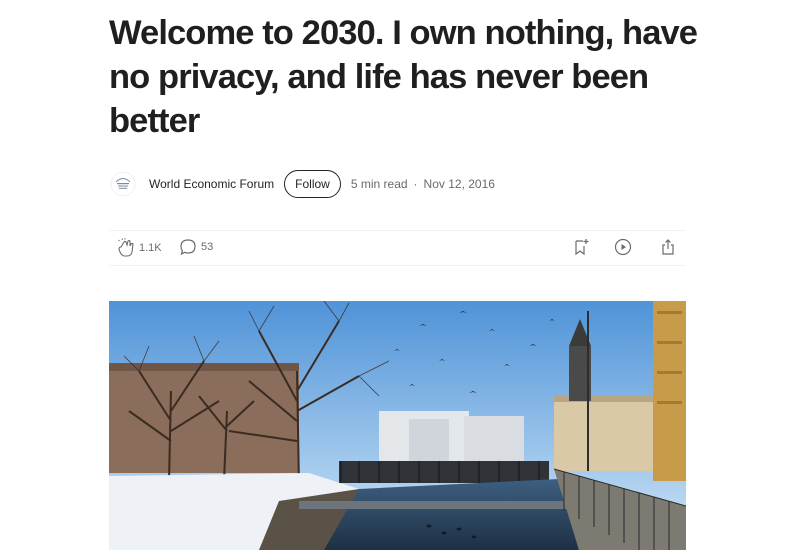 This screenshot has height=558, width=800. Describe the element at coordinates (126, 247) in the screenshot. I see `clap-icon` at that location.